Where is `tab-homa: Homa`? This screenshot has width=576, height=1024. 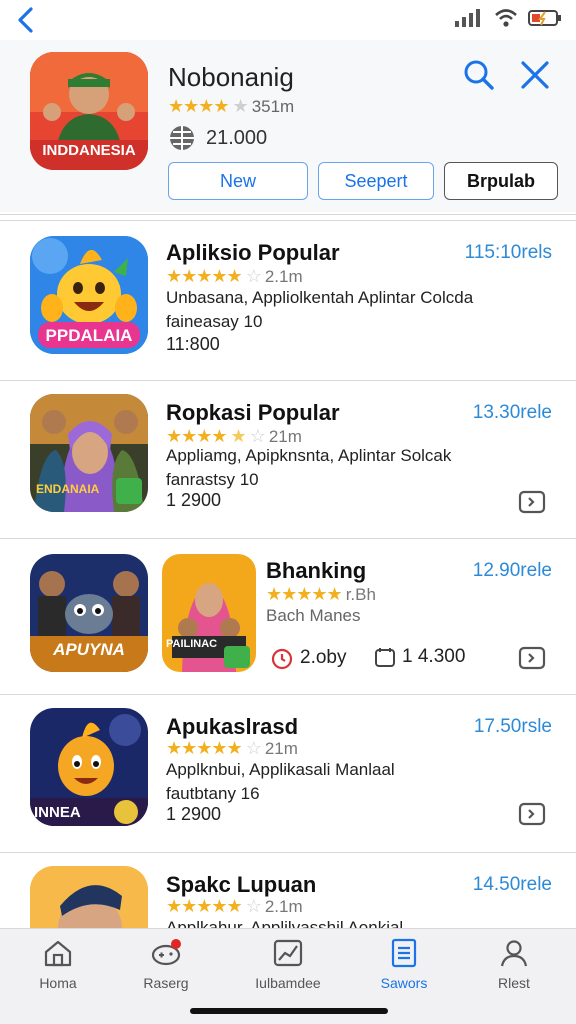
tab-homa: Homa is located at coordinates (58, 967).